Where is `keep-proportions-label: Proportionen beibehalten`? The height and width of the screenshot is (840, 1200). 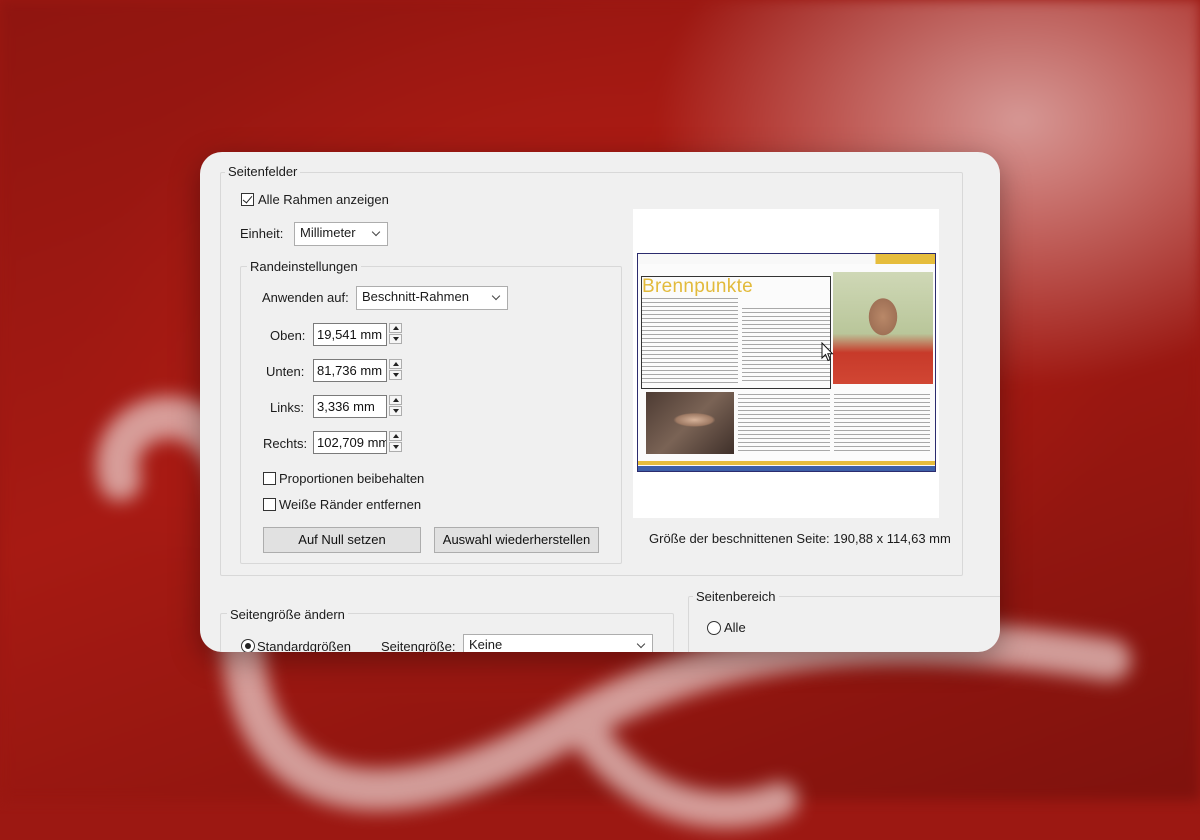 keep-proportions-label: Proportionen beibehalten is located at coordinates (351, 478).